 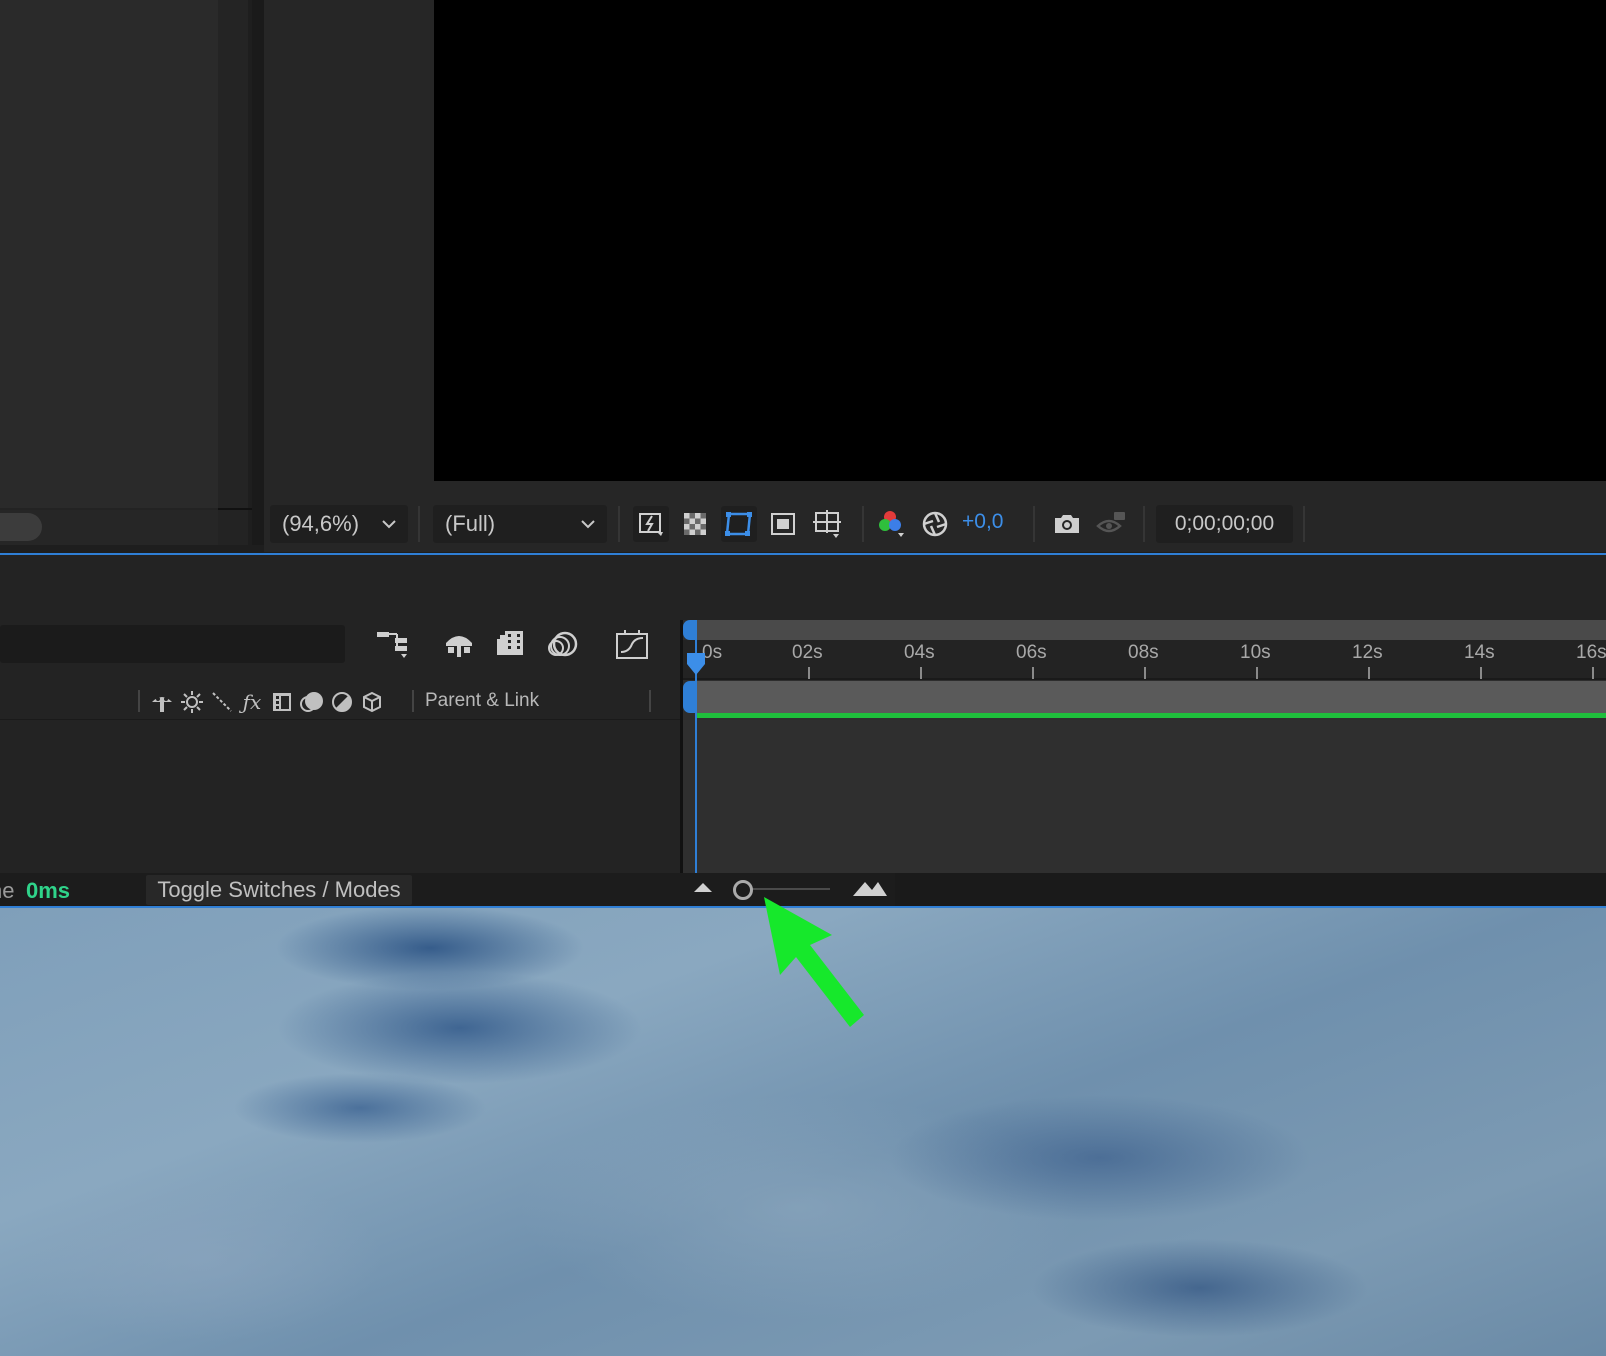 I want to click on ruler-tick-label: 10s, so click(x=1255, y=652).